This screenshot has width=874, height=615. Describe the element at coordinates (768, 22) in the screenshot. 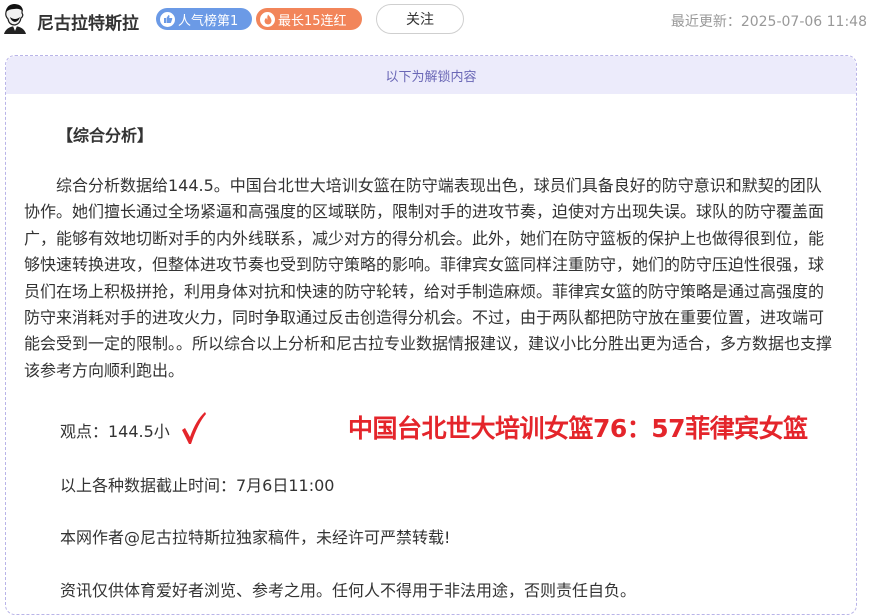

I see `last-updated-time: 最近更新：2025-07-06 11:48` at that location.